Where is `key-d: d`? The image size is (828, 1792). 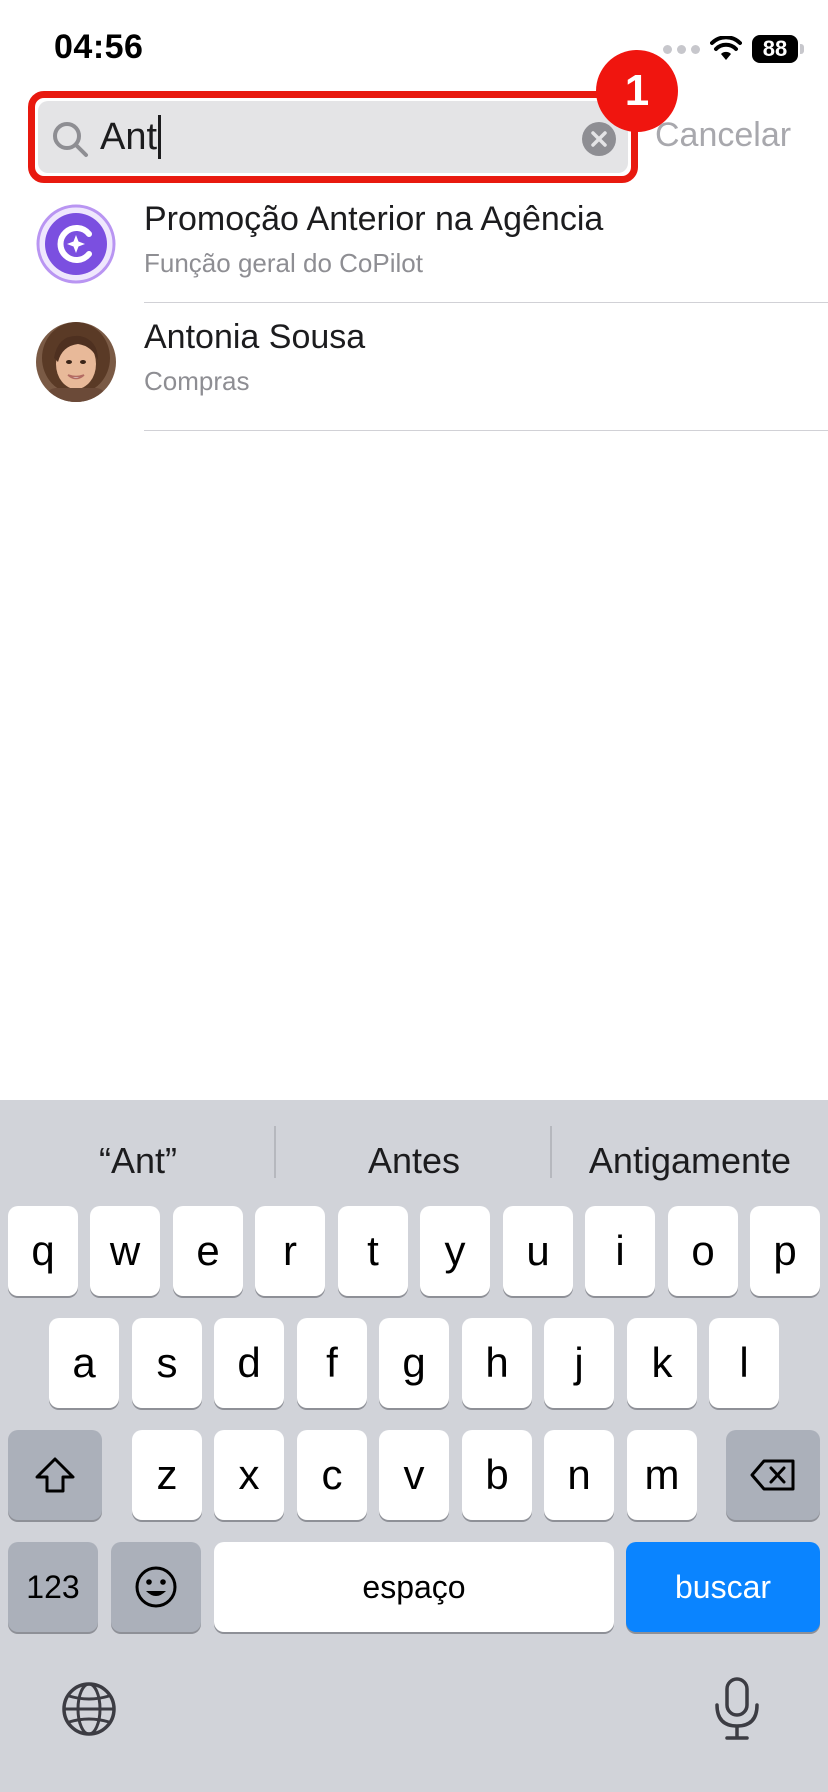
key-d: d is located at coordinates (249, 1363).